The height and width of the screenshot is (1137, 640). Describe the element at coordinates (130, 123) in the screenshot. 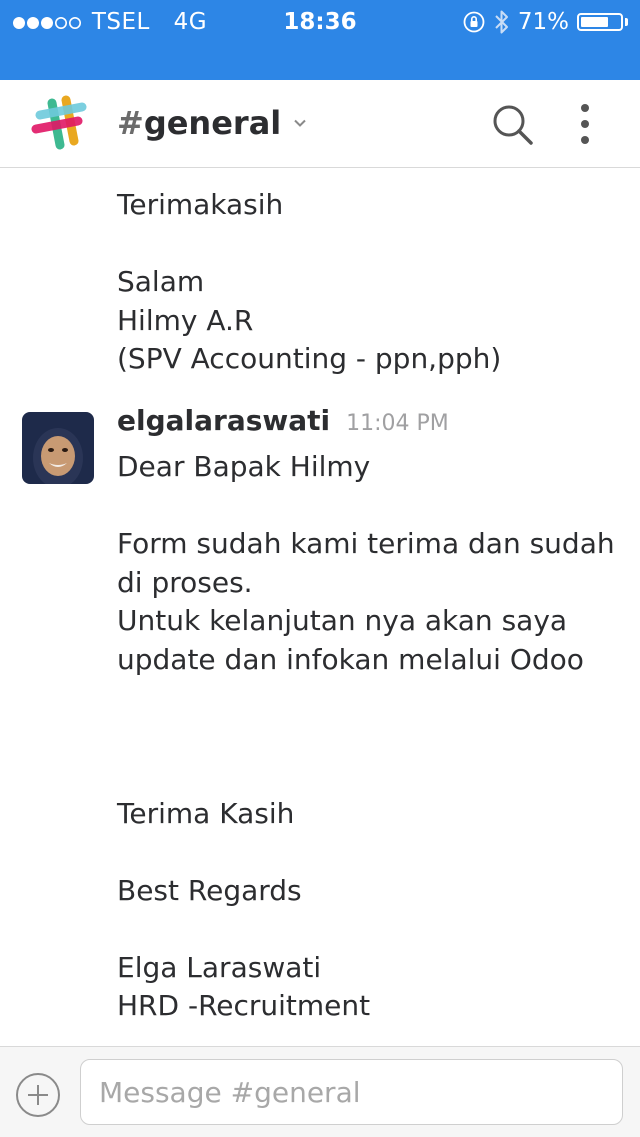

I see `channel-hash: #` at that location.